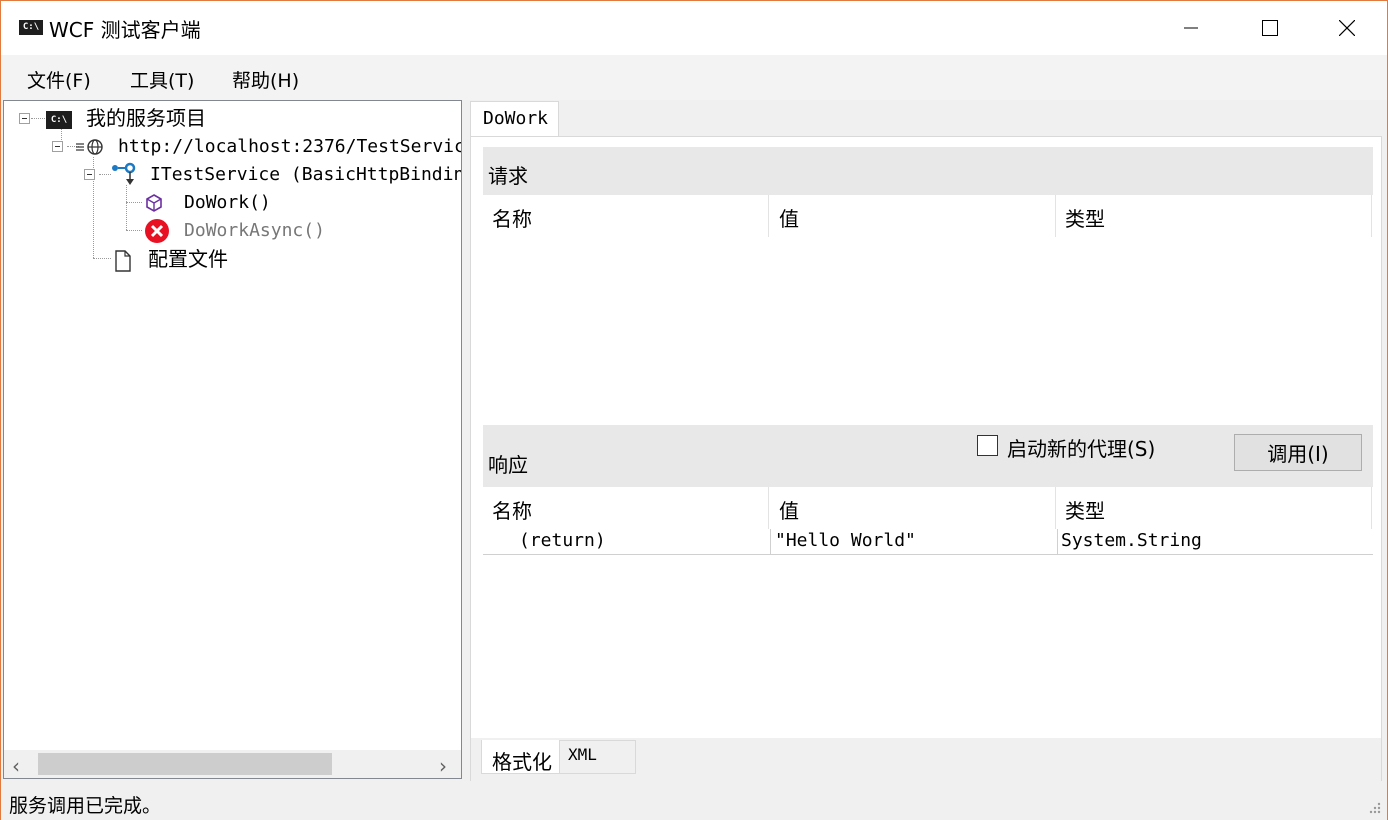 This screenshot has width=1388, height=820. I want to click on tab-formatted: 格式化, so click(520, 757).